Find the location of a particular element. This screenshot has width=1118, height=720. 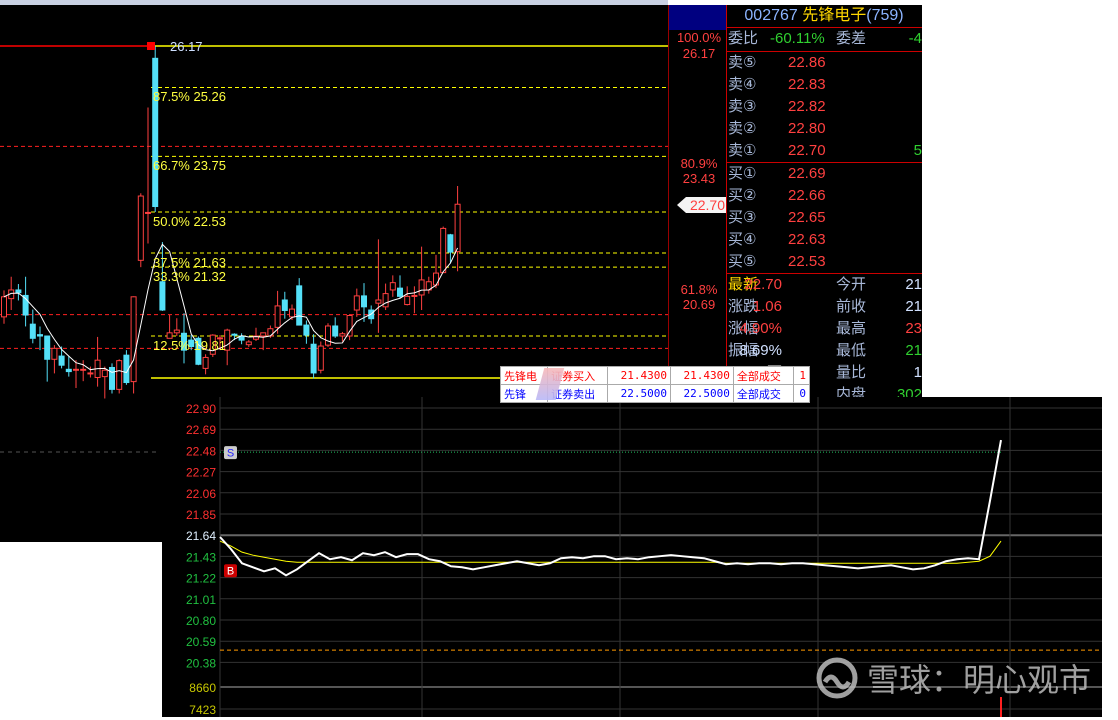

stat-value: 23 is located at coordinates (913, 328).